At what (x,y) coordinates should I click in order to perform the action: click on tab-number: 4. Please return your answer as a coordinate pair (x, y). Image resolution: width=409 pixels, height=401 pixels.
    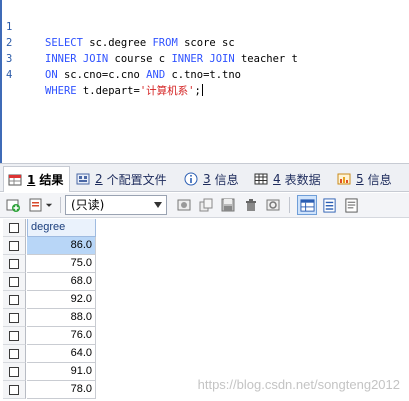
    Looking at the image, I should click on (277, 179).